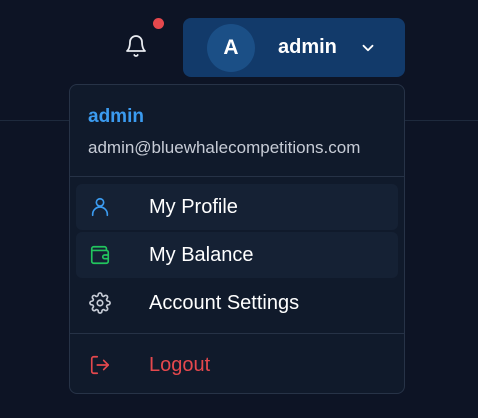 The image size is (478, 418). I want to click on notification-dot, so click(158, 23).